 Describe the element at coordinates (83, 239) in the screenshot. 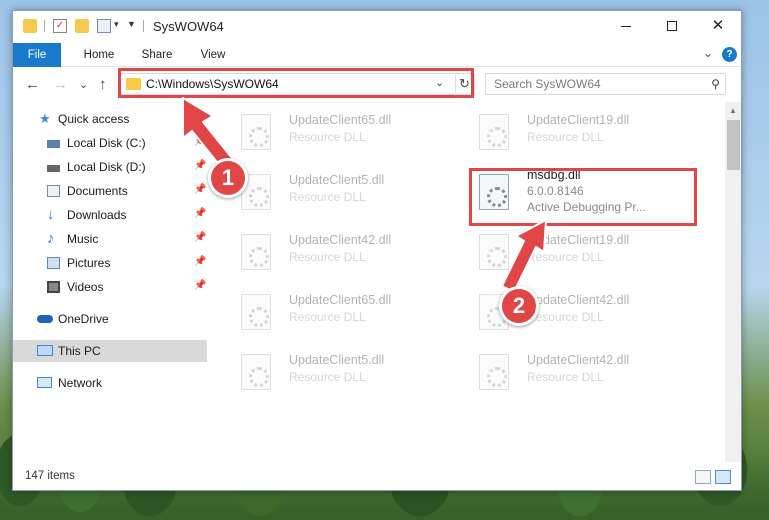

I see `sidebar-item-label: Music` at that location.